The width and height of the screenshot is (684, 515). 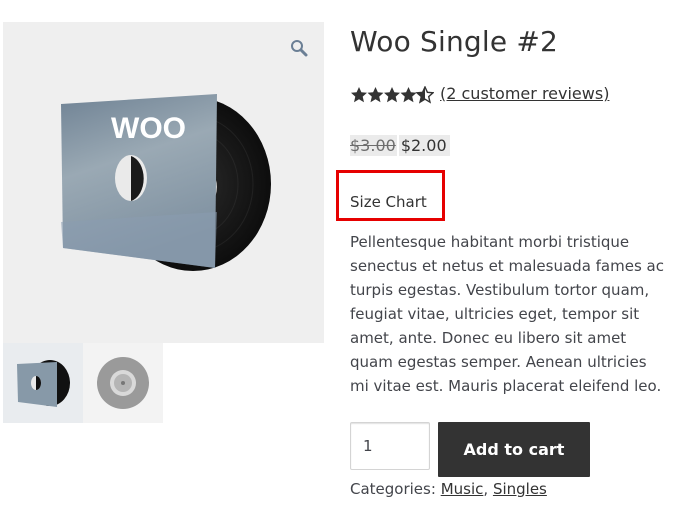 What do you see at coordinates (148, 128) in the screenshot?
I see `cover-text: WOO` at bounding box center [148, 128].